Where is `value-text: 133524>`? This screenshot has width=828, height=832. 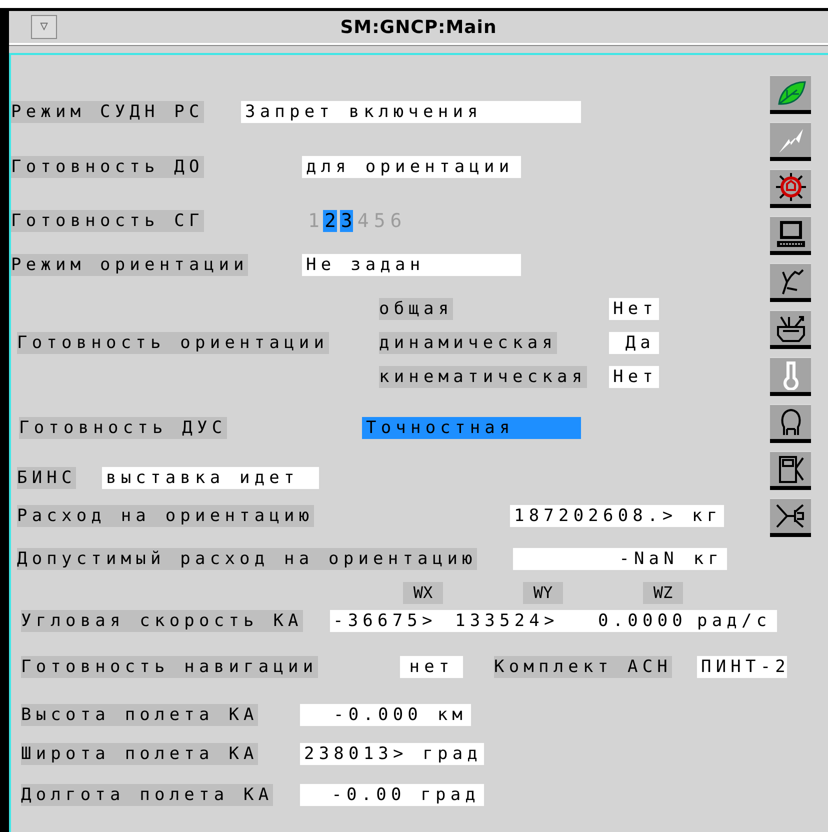
value-text: 133524> is located at coordinates (507, 621).